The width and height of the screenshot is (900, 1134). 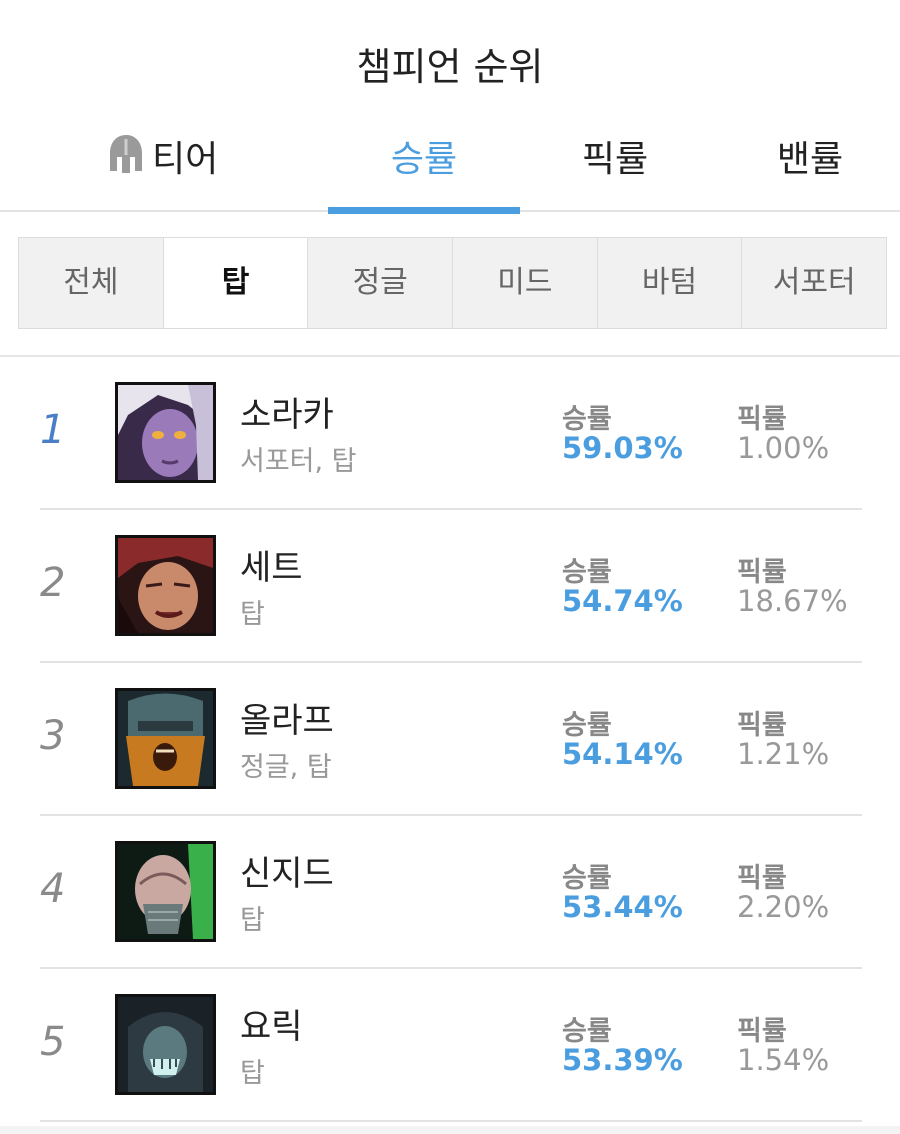 I want to click on champion-name: 요릭, so click(x=271, y=1027).